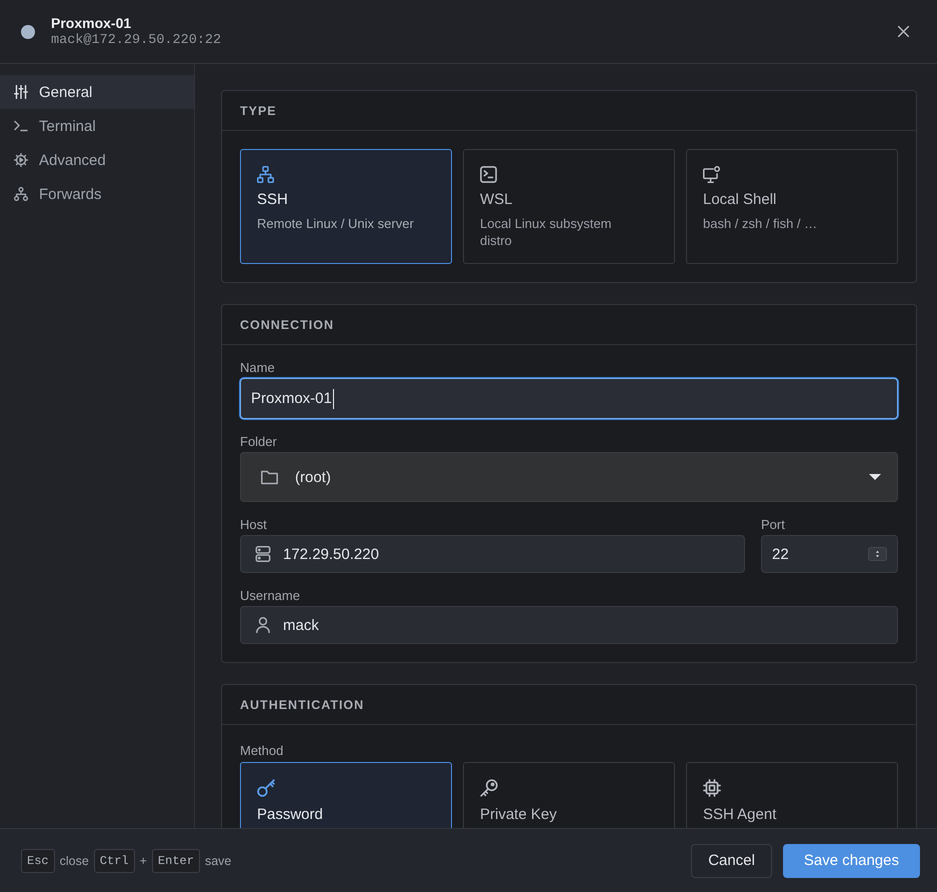  I want to click on method-option: Password, so click(346, 795).